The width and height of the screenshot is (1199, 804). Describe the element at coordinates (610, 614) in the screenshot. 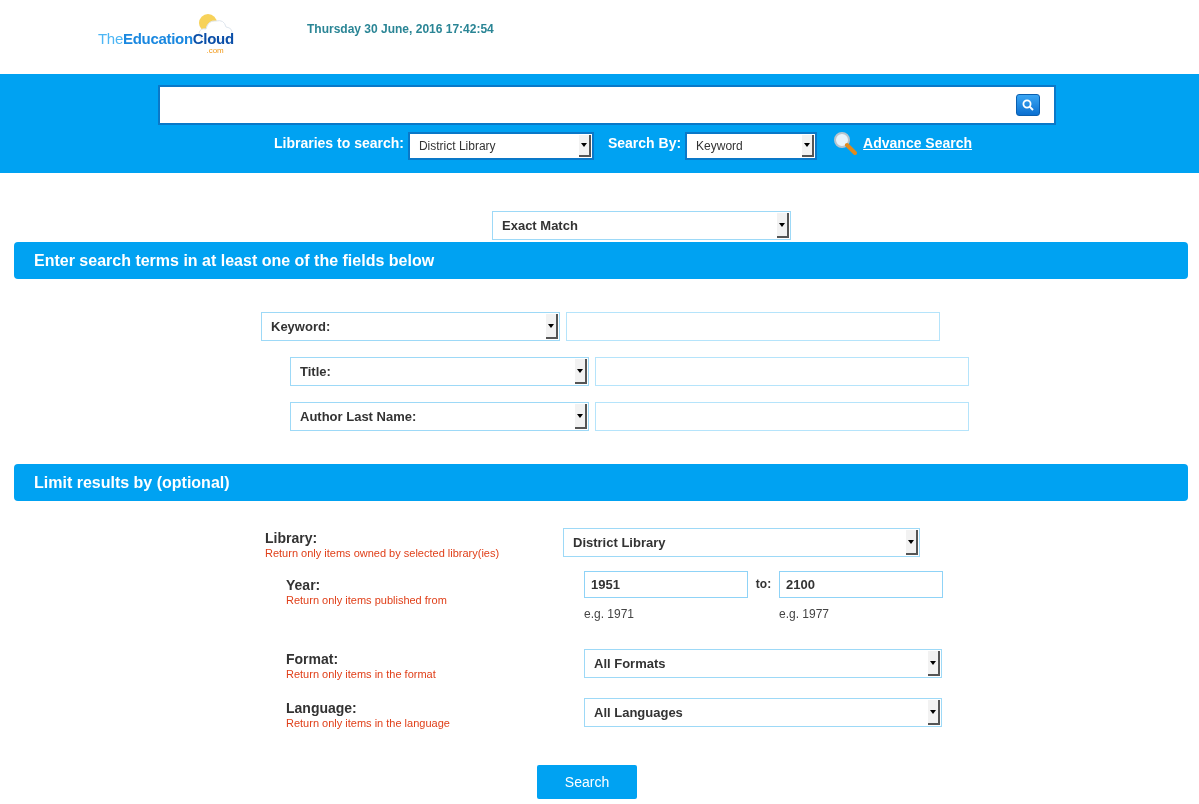

I see `example-hint: e.g. 1971` at that location.